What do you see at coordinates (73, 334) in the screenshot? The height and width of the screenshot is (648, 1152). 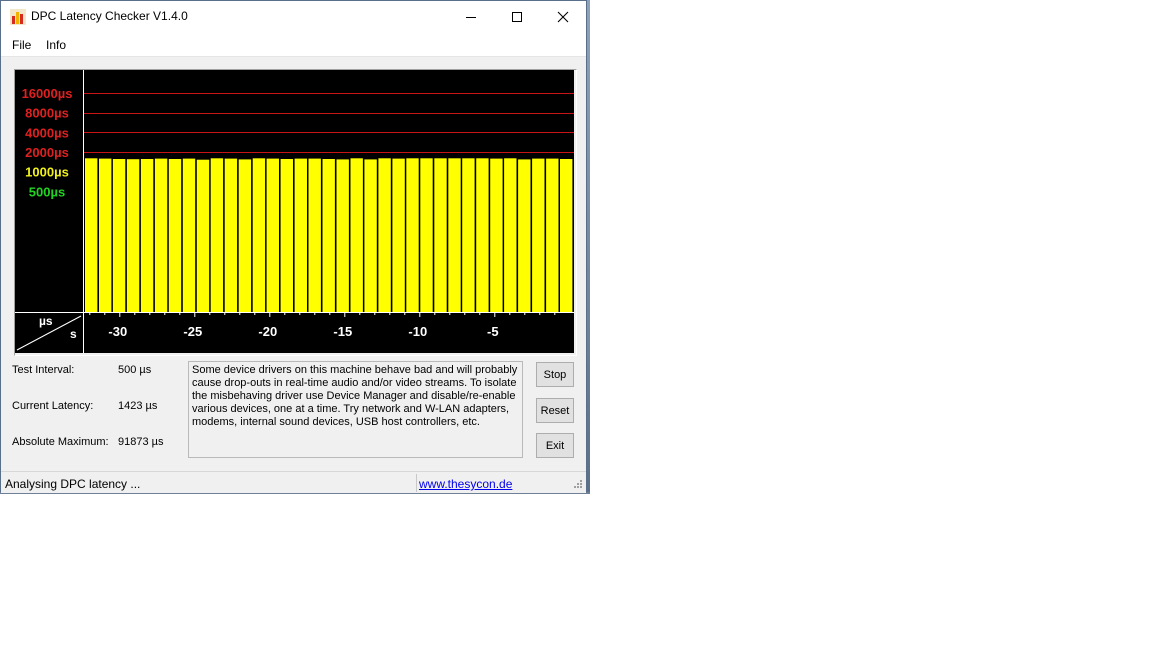 I see `corner-unit-x: s` at bounding box center [73, 334].